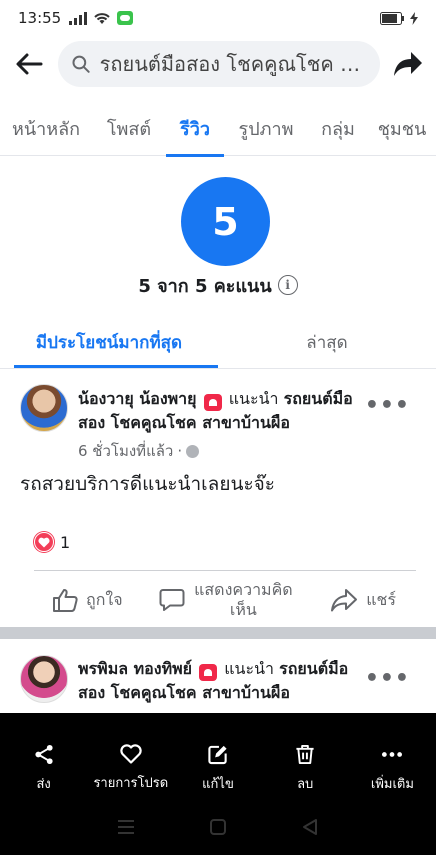 This screenshot has height=855, width=436. Describe the element at coordinates (131, 754) in the screenshot. I see `heart-outline-icon` at that location.